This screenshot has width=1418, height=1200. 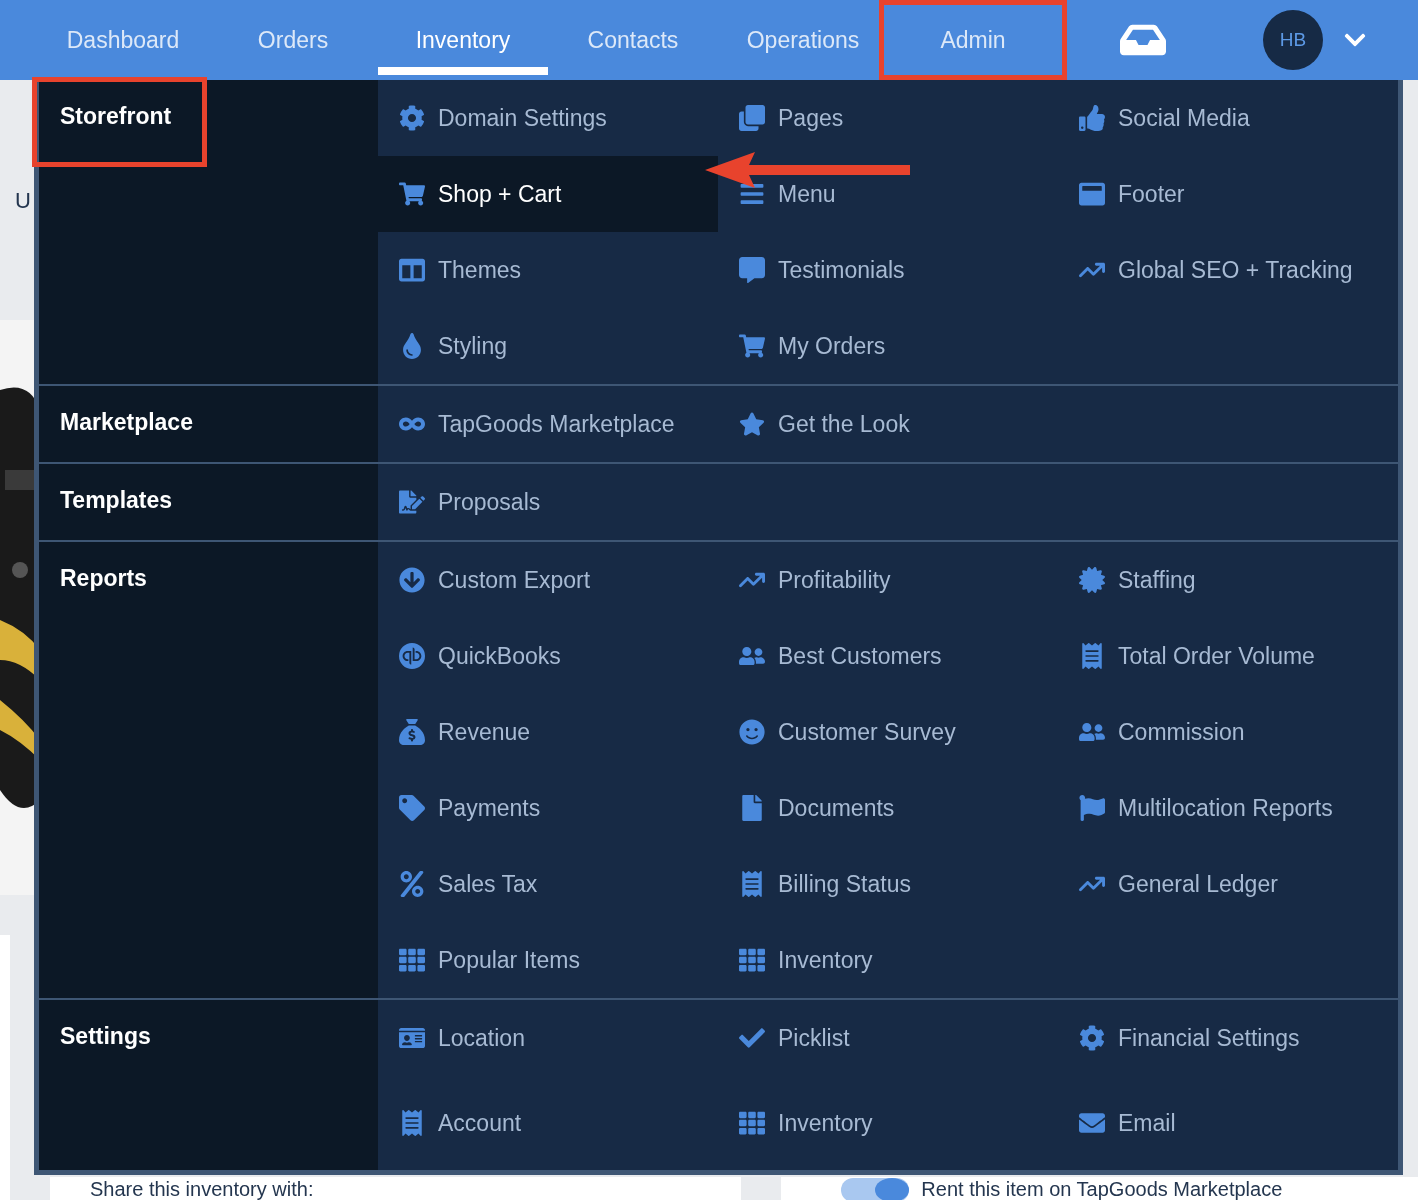 What do you see at coordinates (888, 194) in the screenshot?
I see `menu-item: Menu` at bounding box center [888, 194].